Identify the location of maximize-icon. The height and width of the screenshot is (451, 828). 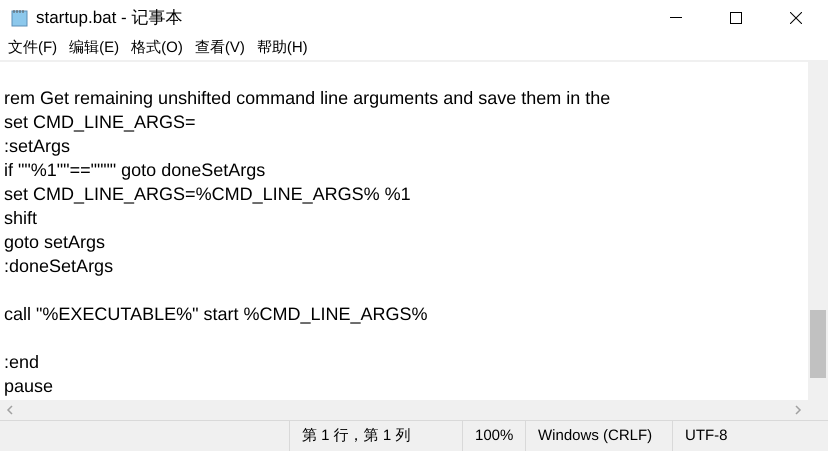
(736, 18).